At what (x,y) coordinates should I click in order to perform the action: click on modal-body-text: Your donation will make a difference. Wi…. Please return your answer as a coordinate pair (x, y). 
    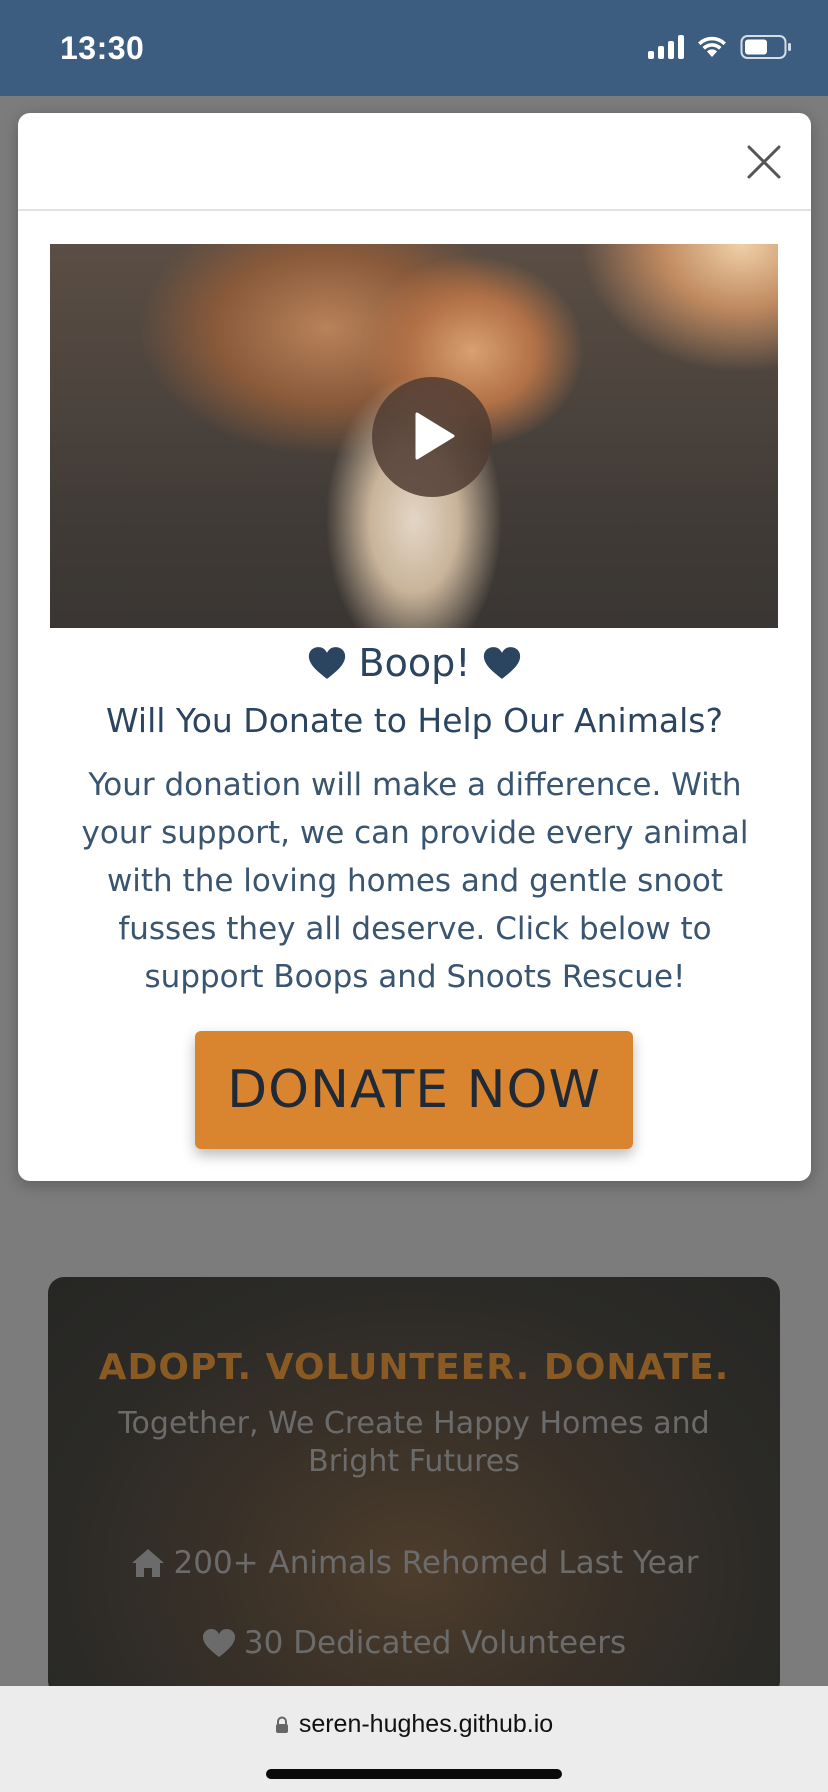
    Looking at the image, I should click on (415, 881).